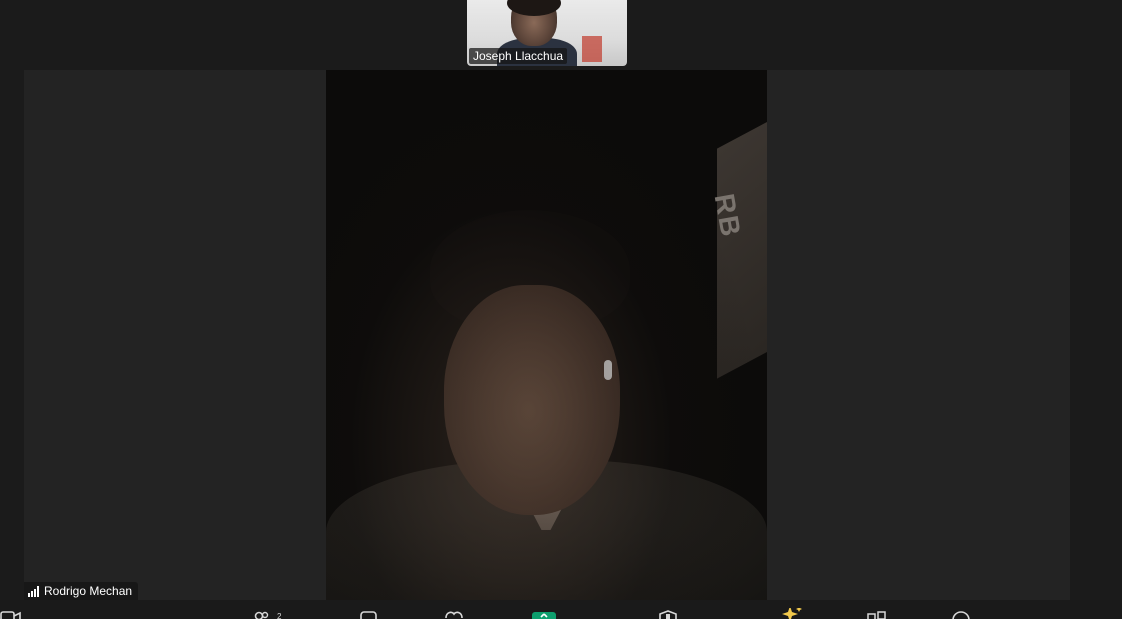  I want to click on speaker-name-label: Rodrigo Mechan, so click(88, 591).